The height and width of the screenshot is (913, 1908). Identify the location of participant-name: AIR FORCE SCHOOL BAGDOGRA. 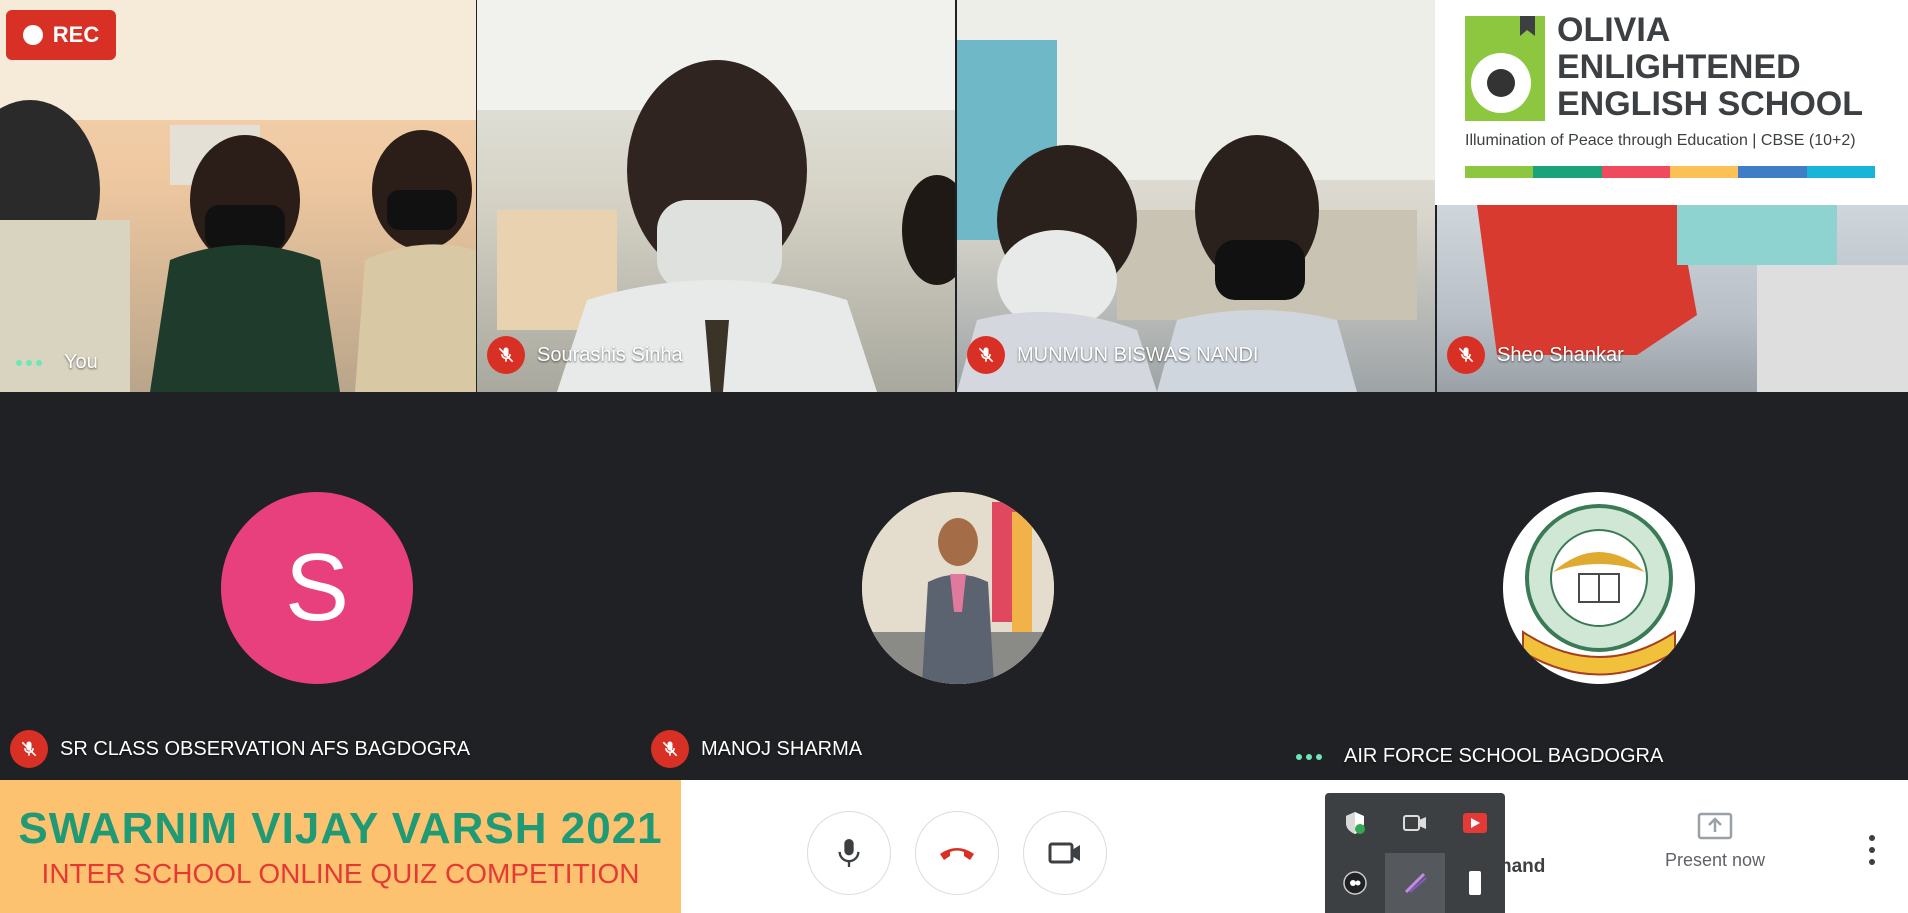
(1504, 756).